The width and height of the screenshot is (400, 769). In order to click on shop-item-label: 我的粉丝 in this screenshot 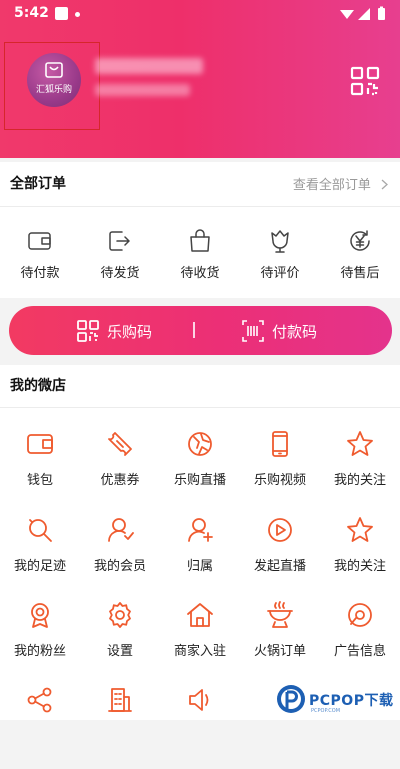, I will do `click(39, 651)`.